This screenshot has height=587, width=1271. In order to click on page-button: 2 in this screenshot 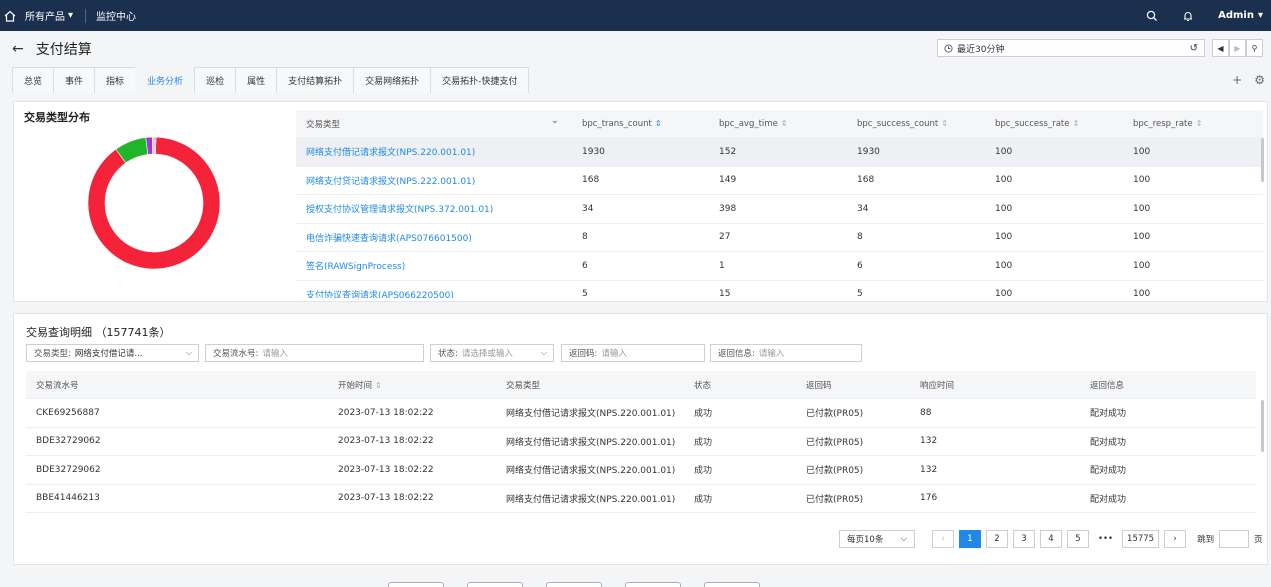, I will do `click(997, 539)`.